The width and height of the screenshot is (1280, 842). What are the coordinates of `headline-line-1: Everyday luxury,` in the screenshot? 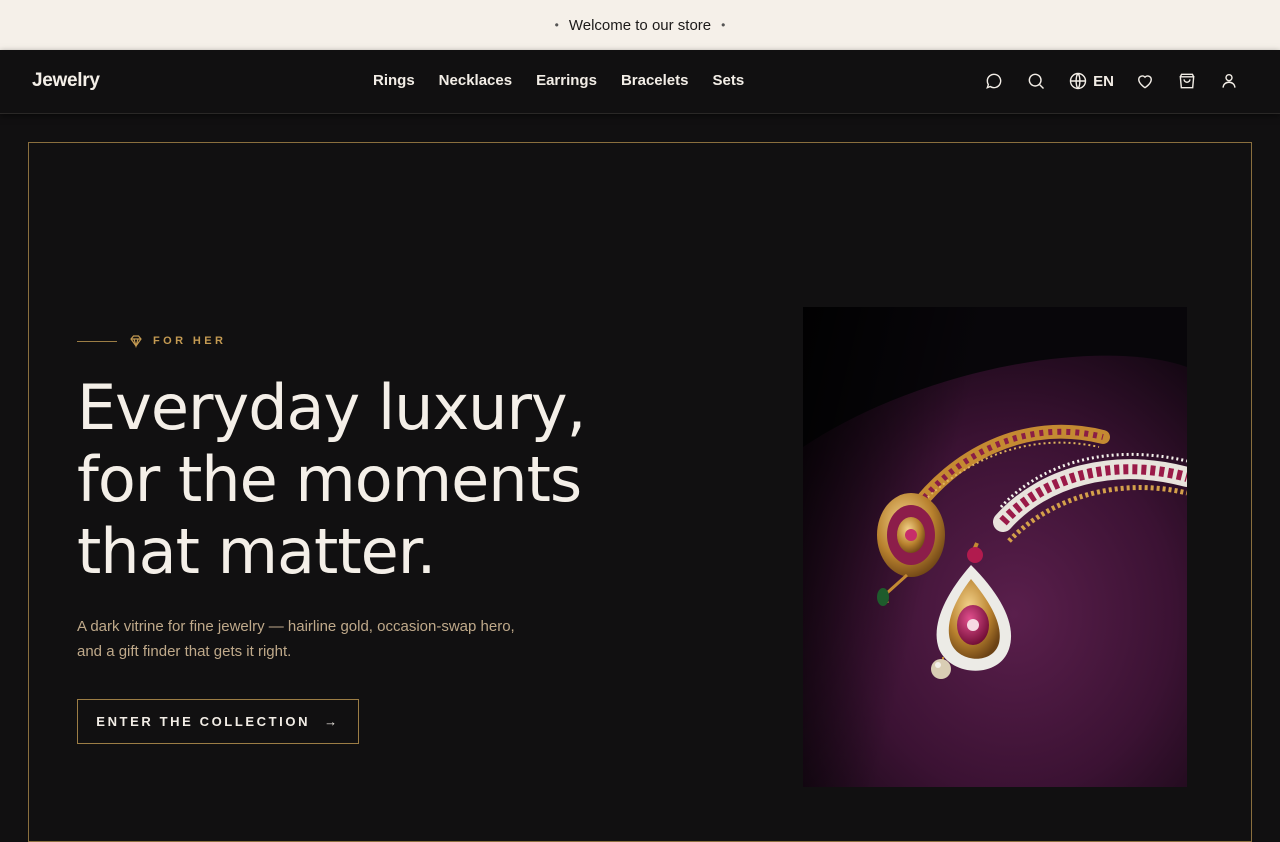 It's located at (331, 407).